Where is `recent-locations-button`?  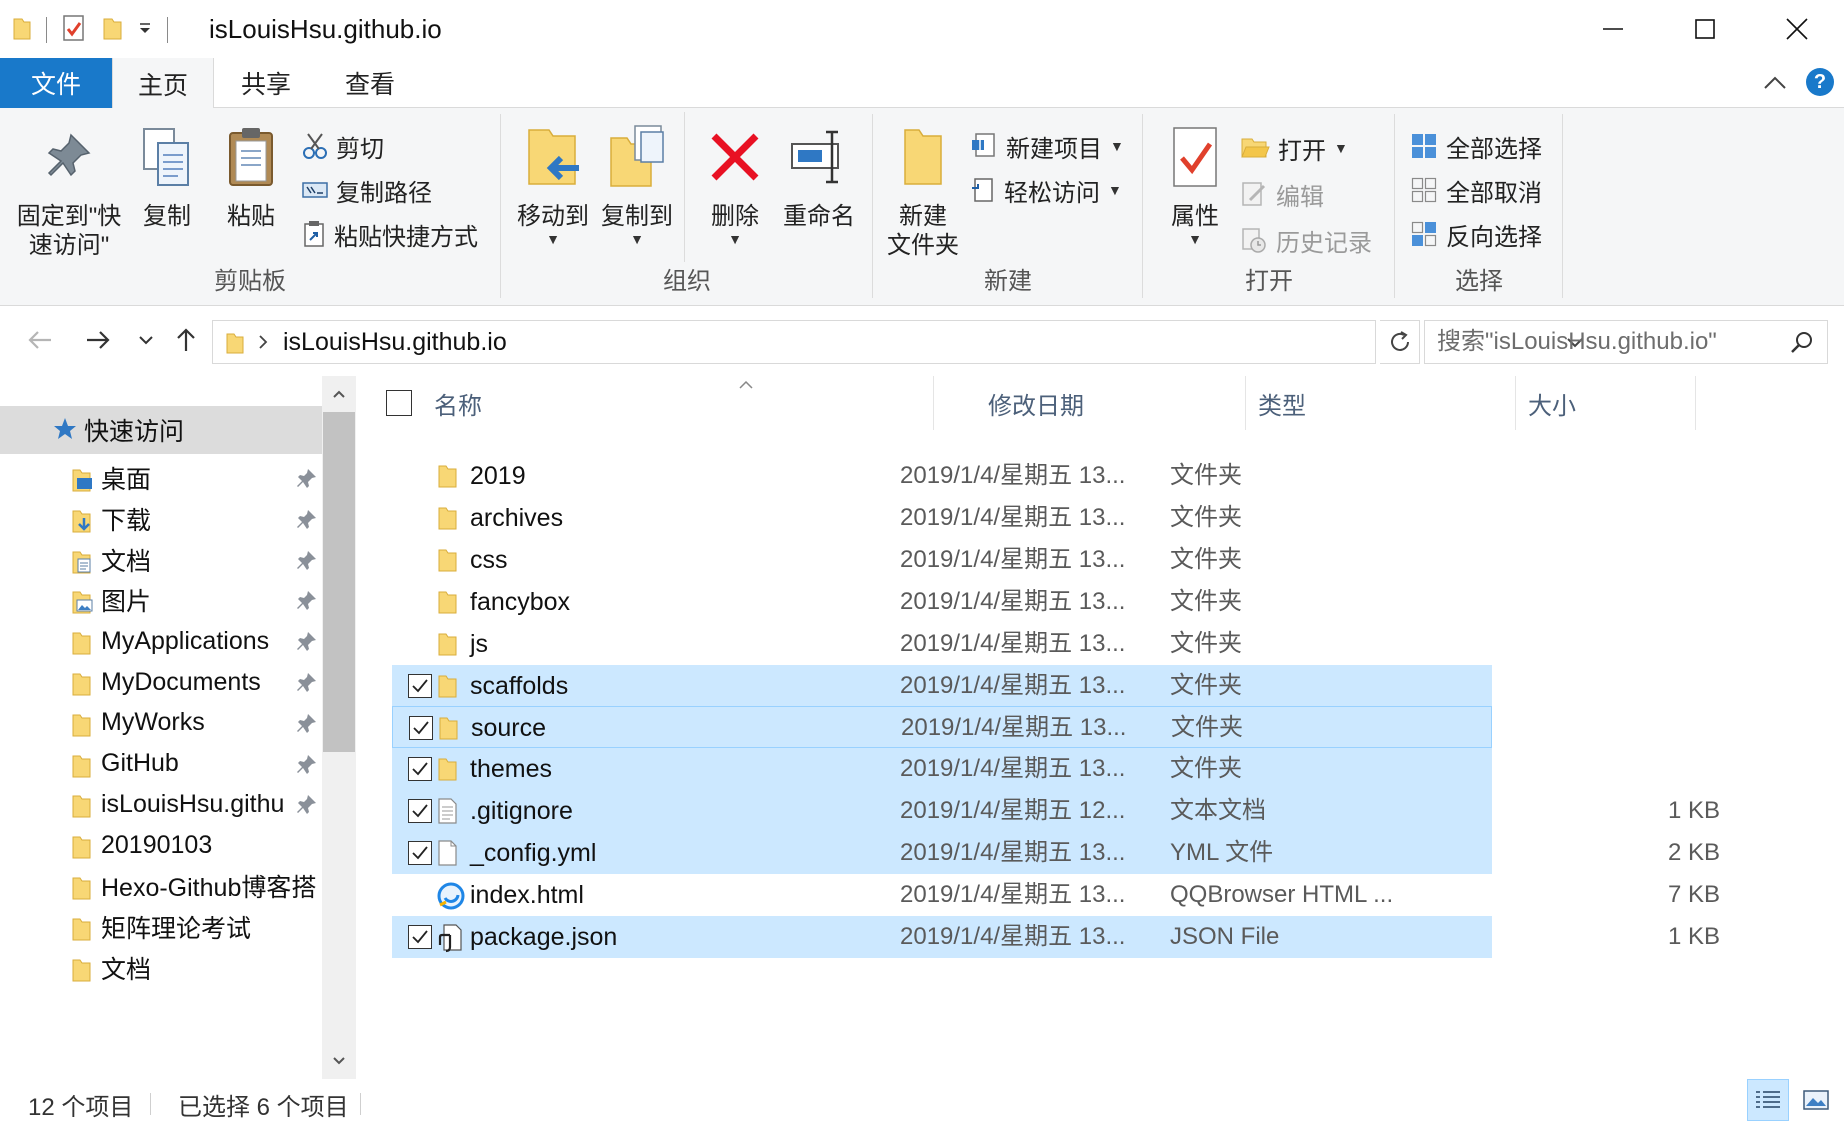
recent-locations-button is located at coordinates (146, 340).